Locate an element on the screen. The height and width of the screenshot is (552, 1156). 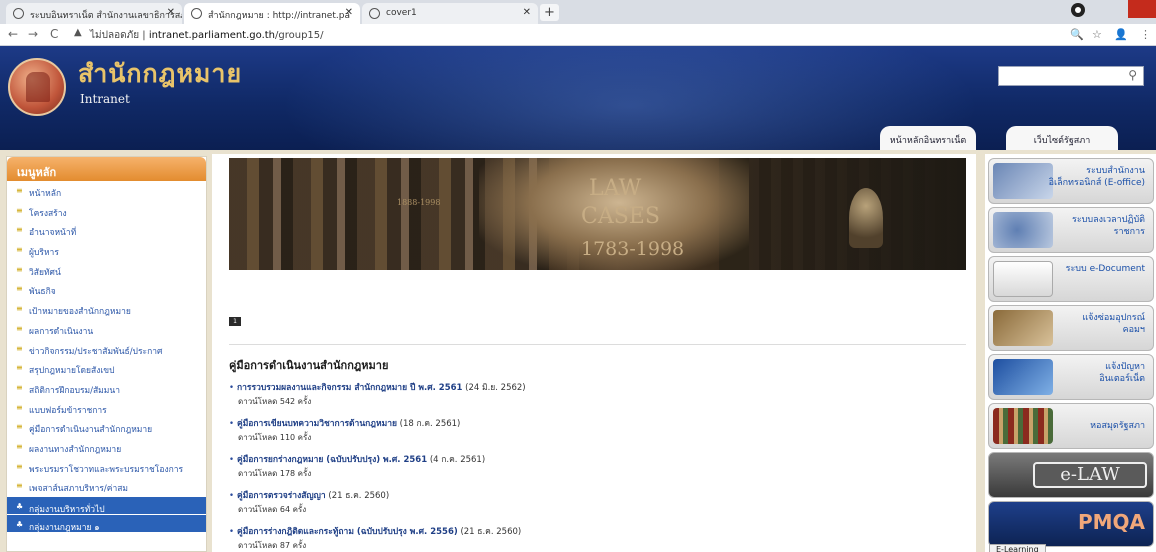
window-close-button is located at coordinates (1142, 9).